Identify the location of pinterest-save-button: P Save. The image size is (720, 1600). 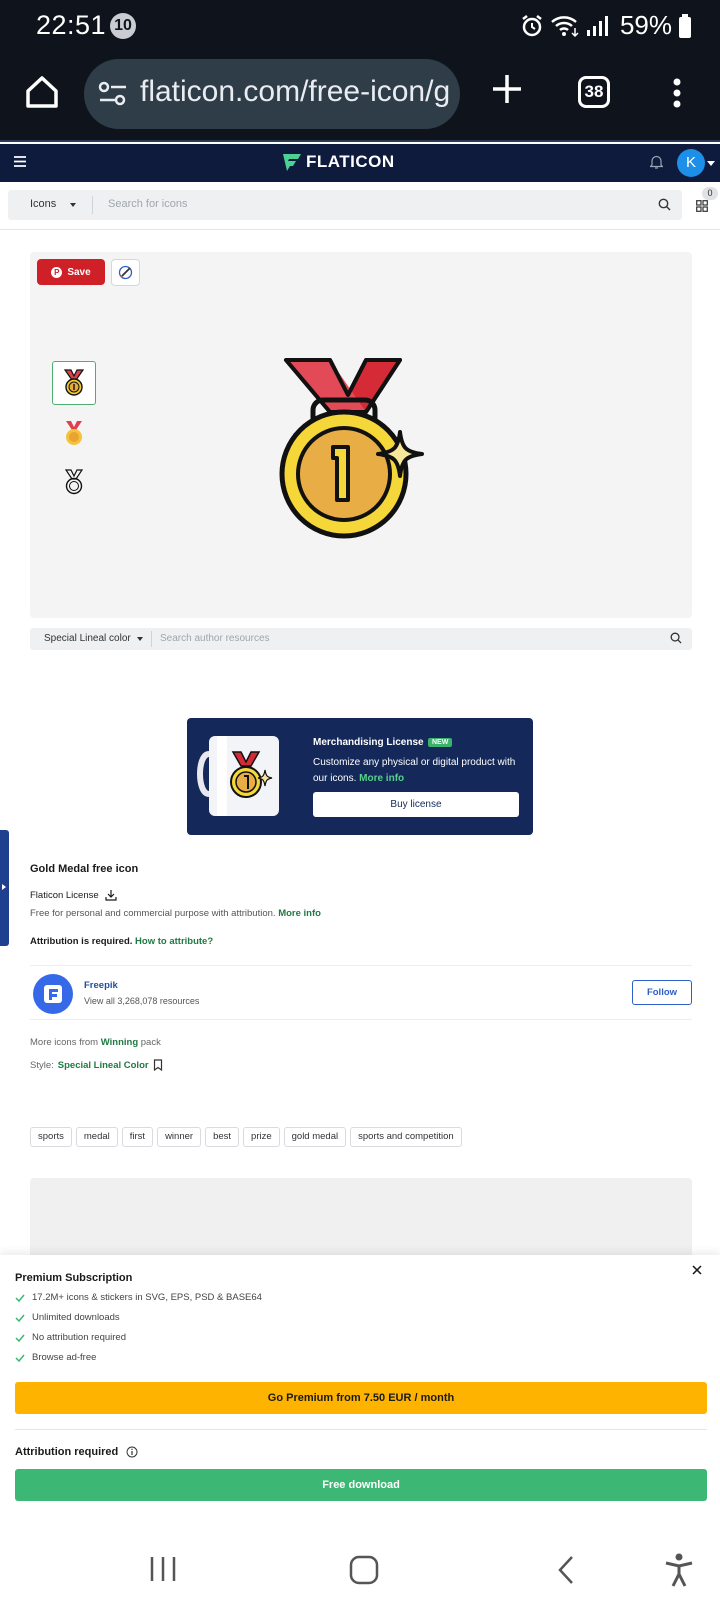
(71, 272).